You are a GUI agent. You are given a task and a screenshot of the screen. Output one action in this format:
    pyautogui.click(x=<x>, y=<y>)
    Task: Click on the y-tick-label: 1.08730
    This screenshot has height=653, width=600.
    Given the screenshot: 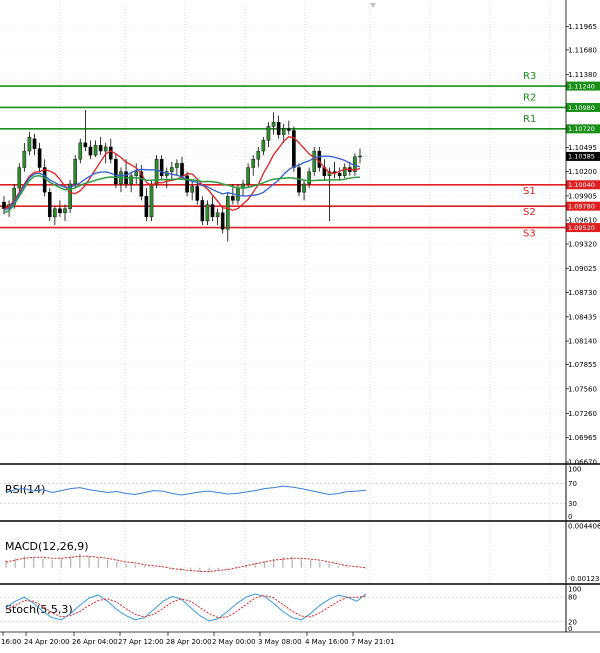 What is the action you would take?
    pyautogui.click(x=582, y=293)
    